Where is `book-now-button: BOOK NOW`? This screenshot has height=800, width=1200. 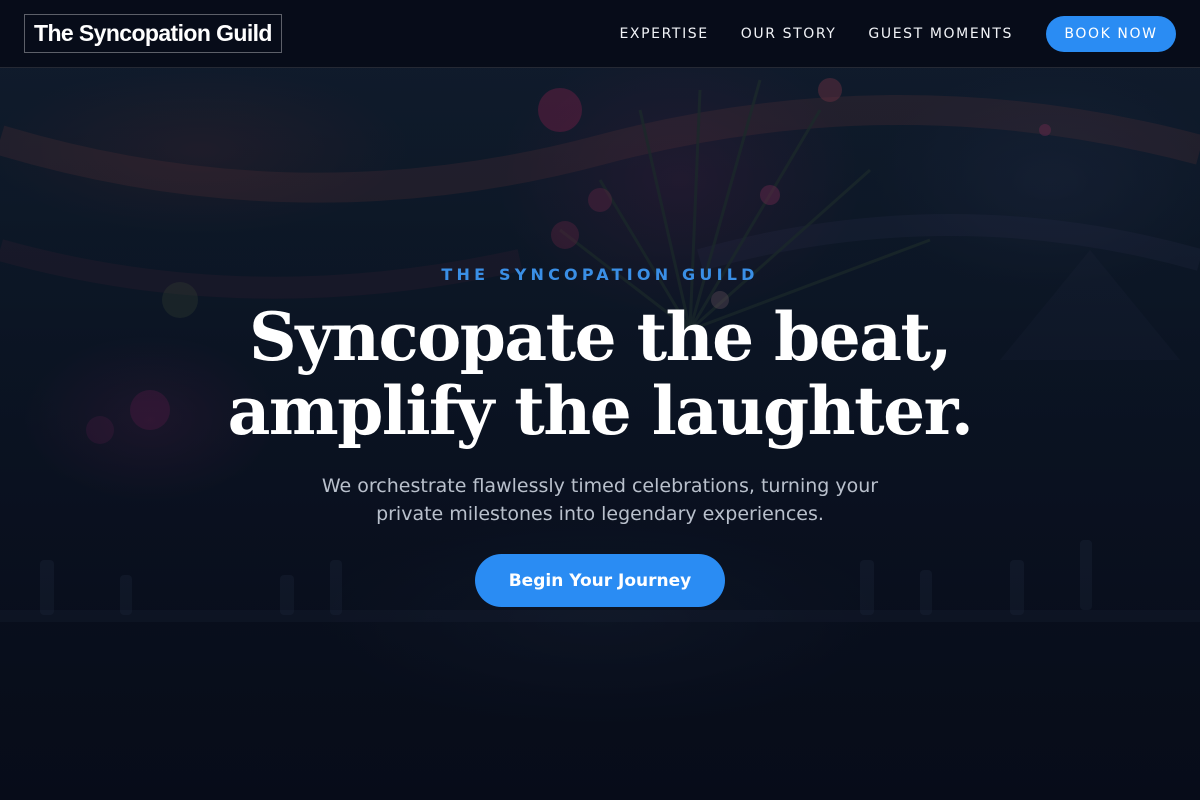
book-now-button: BOOK NOW is located at coordinates (1111, 33).